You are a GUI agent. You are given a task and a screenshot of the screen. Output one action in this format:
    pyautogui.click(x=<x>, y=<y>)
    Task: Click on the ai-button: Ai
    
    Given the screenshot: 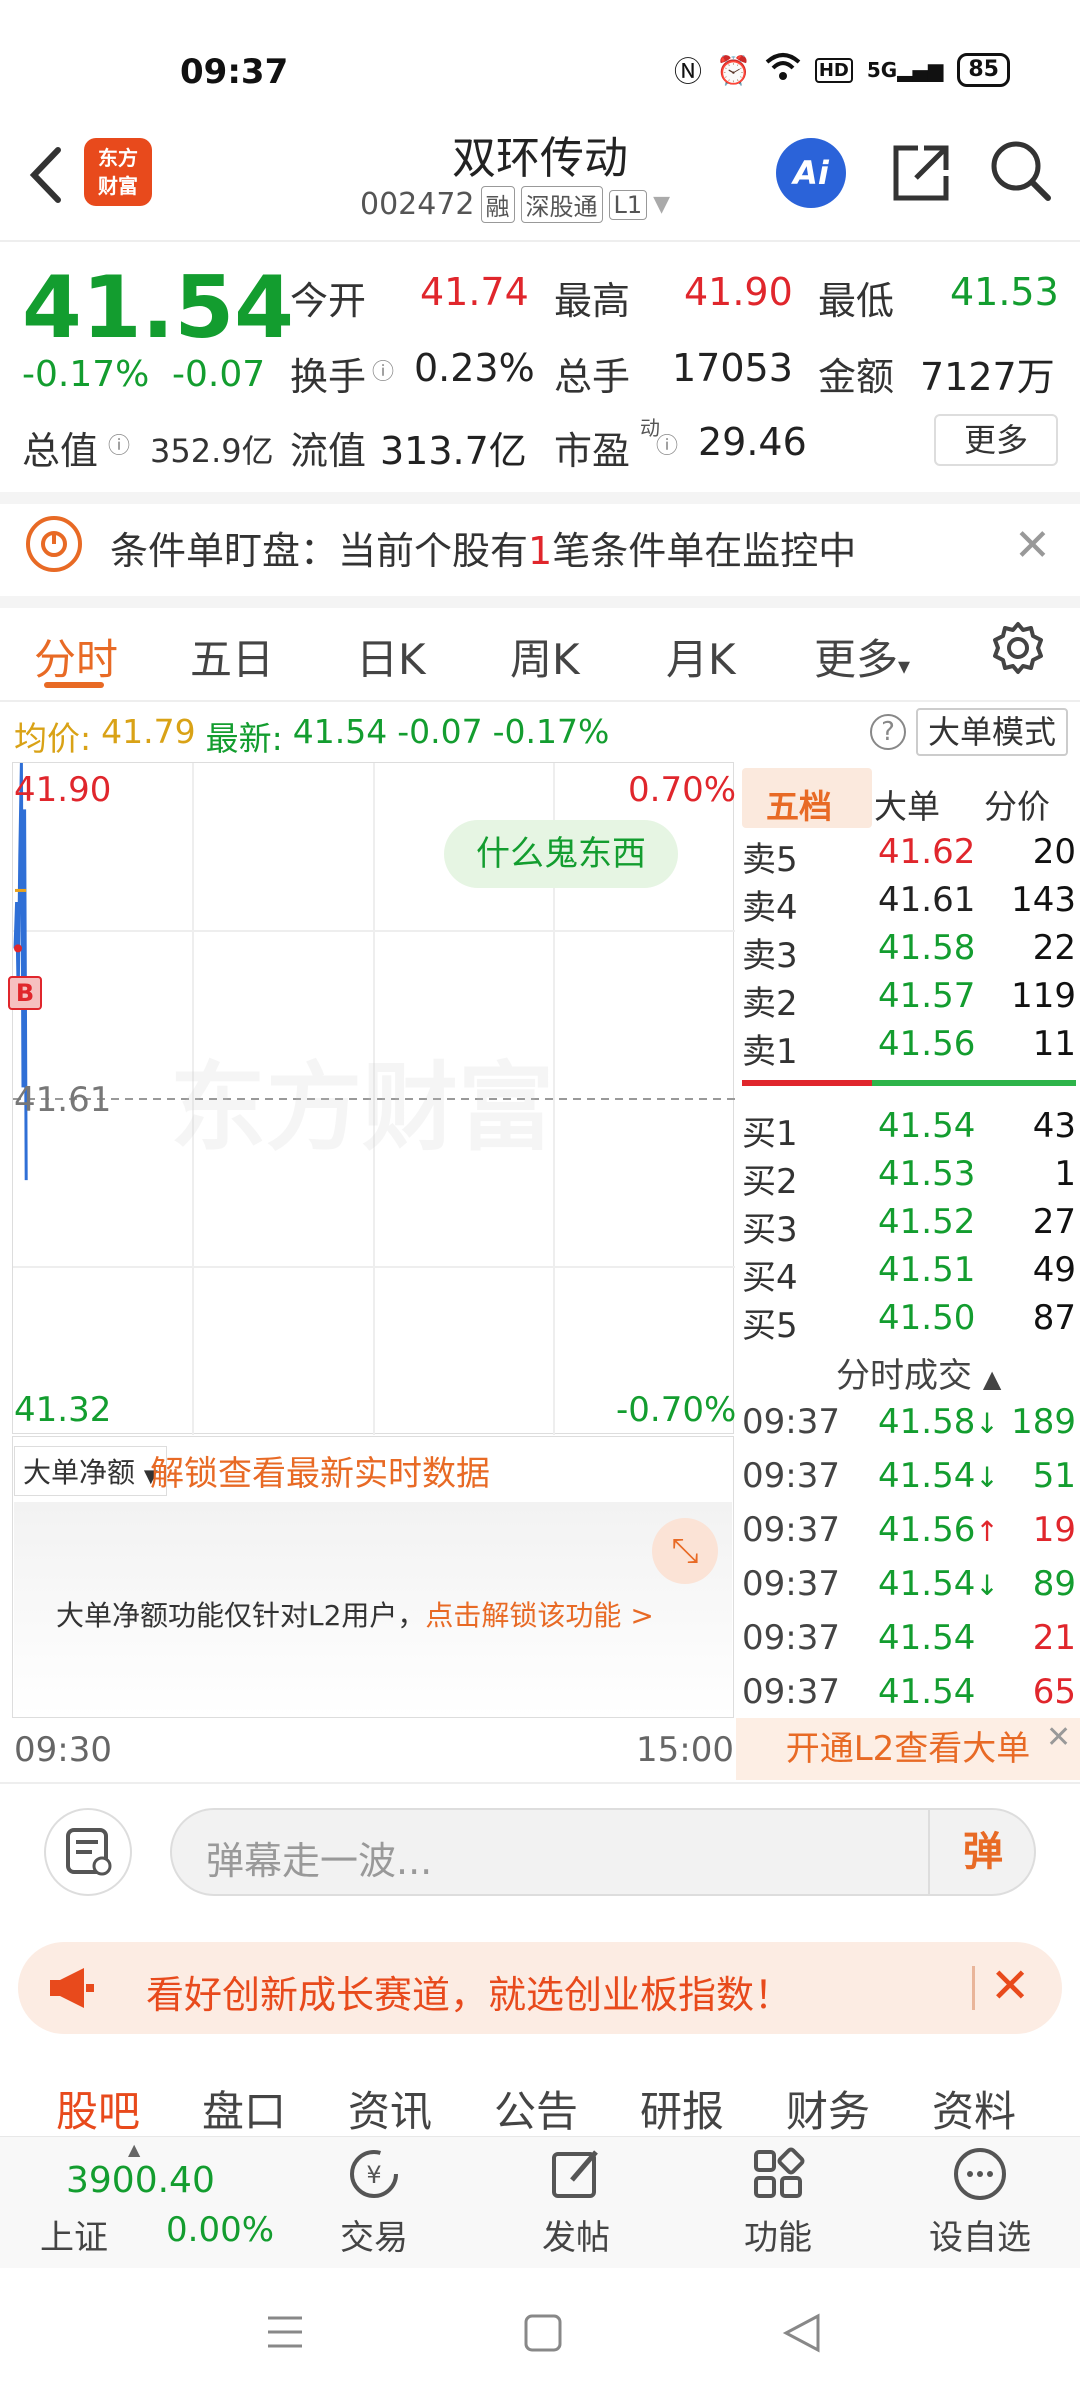 What is the action you would take?
    pyautogui.click(x=811, y=173)
    